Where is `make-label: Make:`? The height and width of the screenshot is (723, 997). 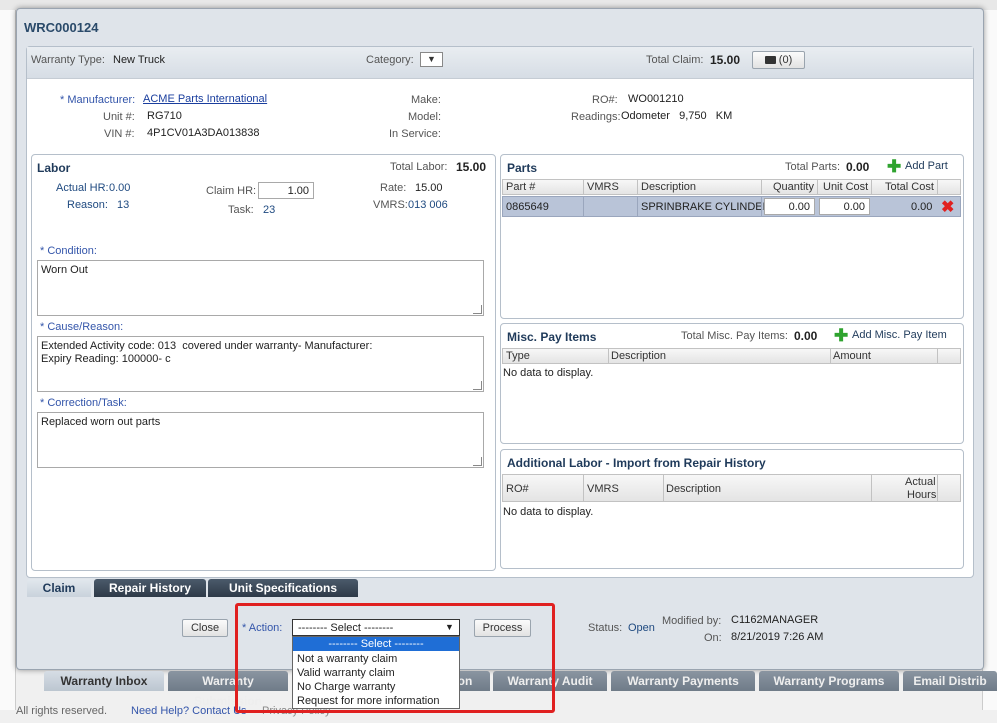
make-label: Make: is located at coordinates (426, 100).